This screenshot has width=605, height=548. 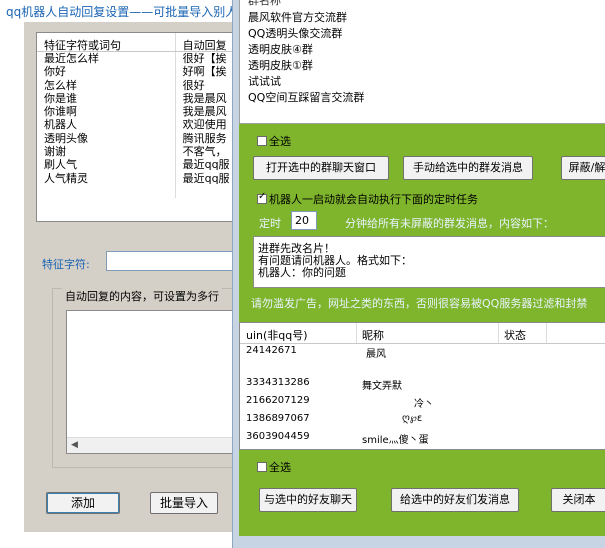 I want to click on chat-with-friend-button: 与选中的好友聊天, so click(x=308, y=500).